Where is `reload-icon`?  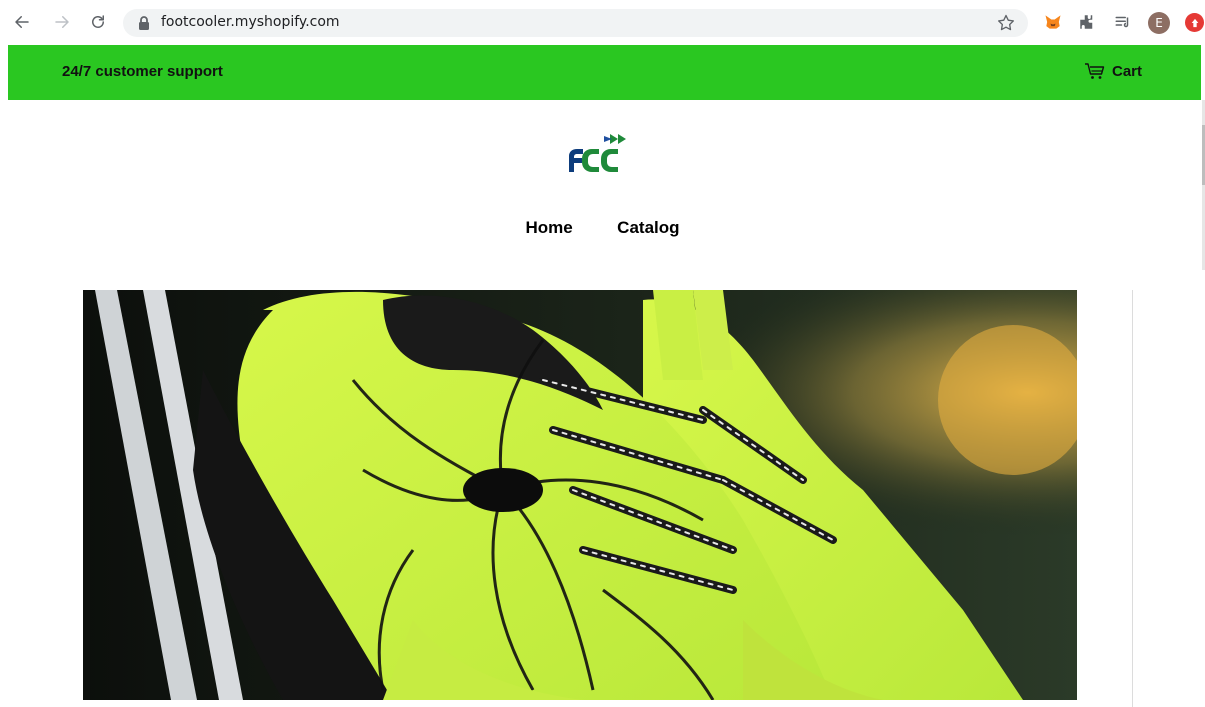
reload-icon is located at coordinates (98, 22).